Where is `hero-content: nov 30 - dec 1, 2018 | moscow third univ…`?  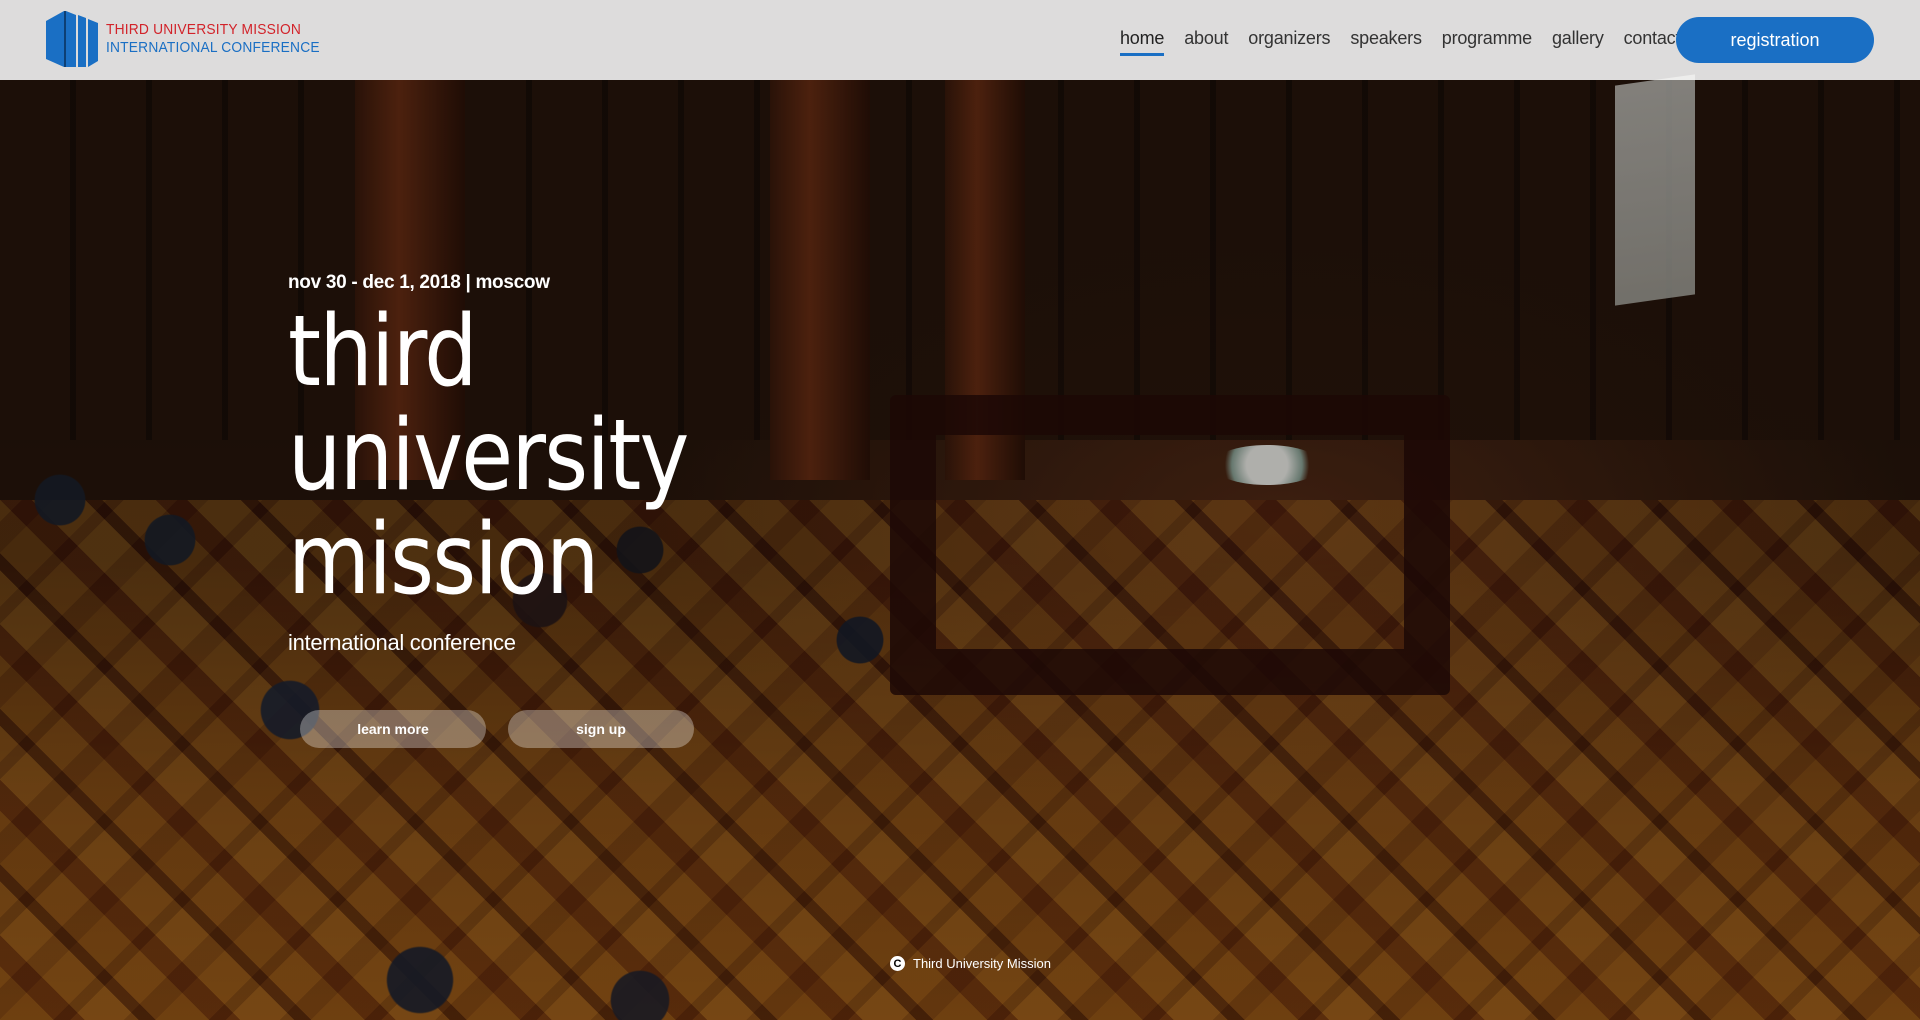
hero-content: nov 30 - dec 1, 2018 | moscow third univ… is located at coordinates (520, 464).